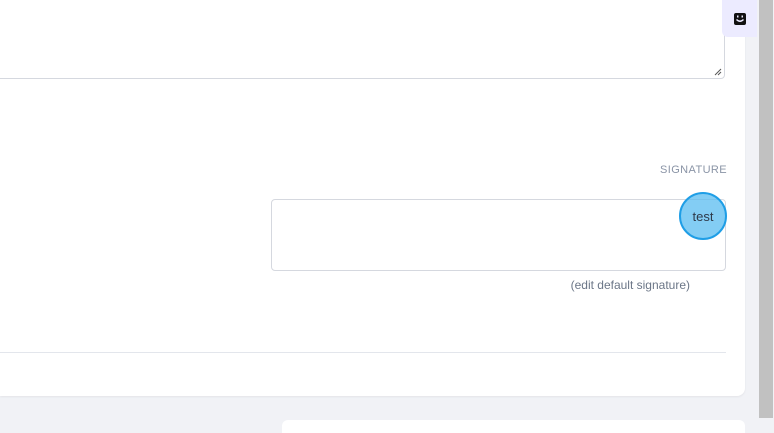  What do you see at coordinates (693, 170) in the screenshot?
I see `signature-label: SIGNATURE` at bounding box center [693, 170].